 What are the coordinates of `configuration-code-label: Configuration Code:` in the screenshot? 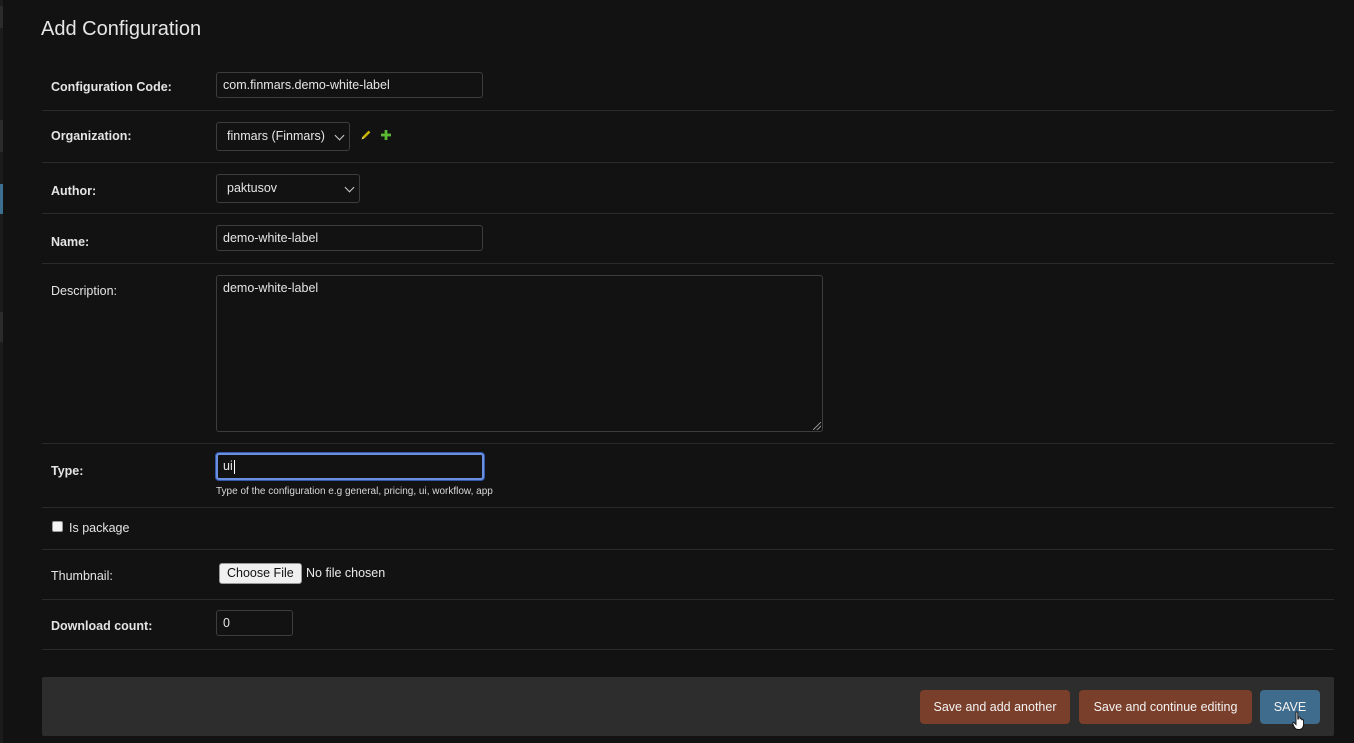 It's located at (111, 87).